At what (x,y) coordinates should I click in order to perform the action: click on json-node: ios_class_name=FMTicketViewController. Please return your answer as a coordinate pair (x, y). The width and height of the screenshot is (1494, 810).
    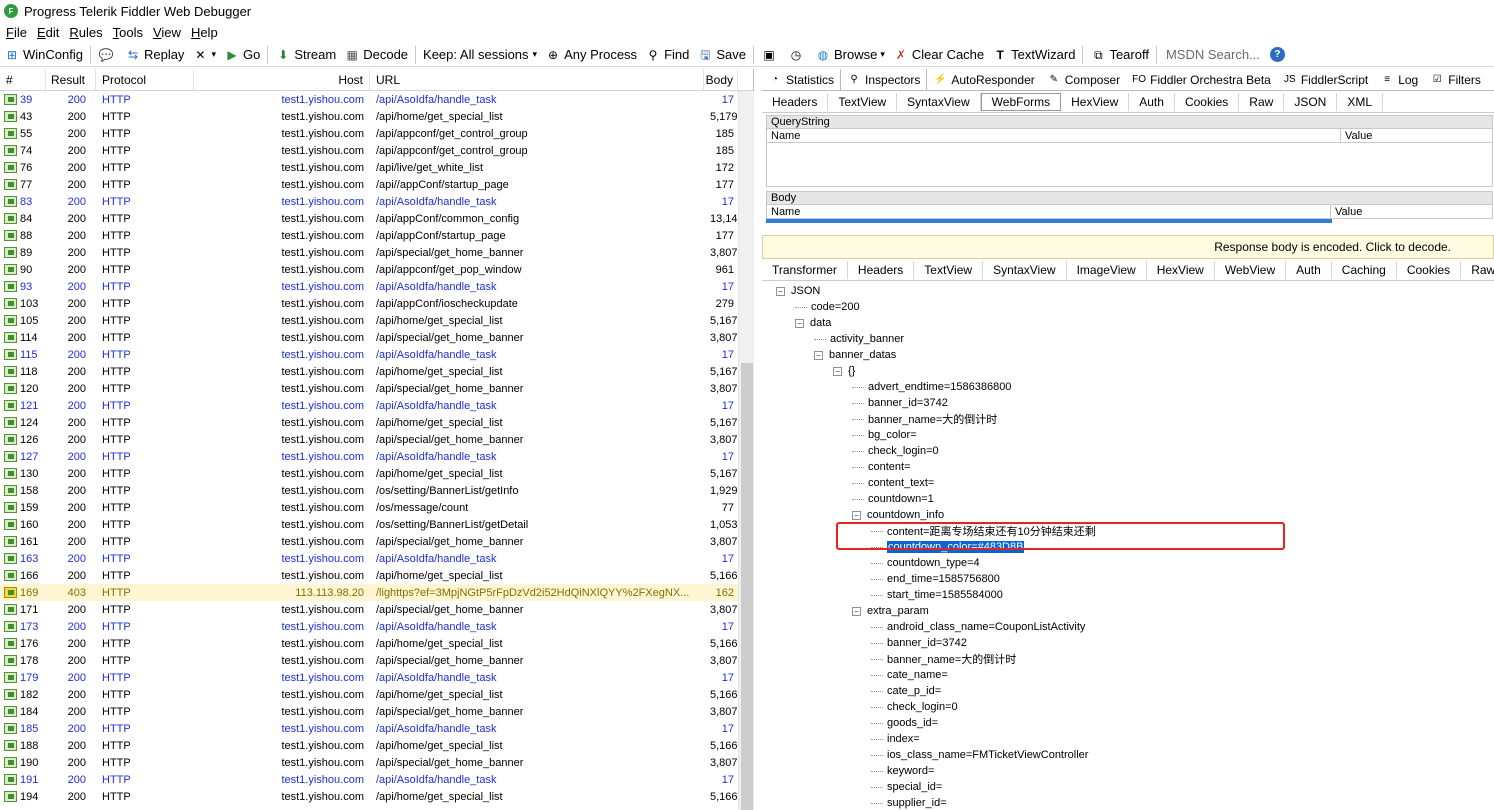
    Looking at the image, I should click on (1128, 755).